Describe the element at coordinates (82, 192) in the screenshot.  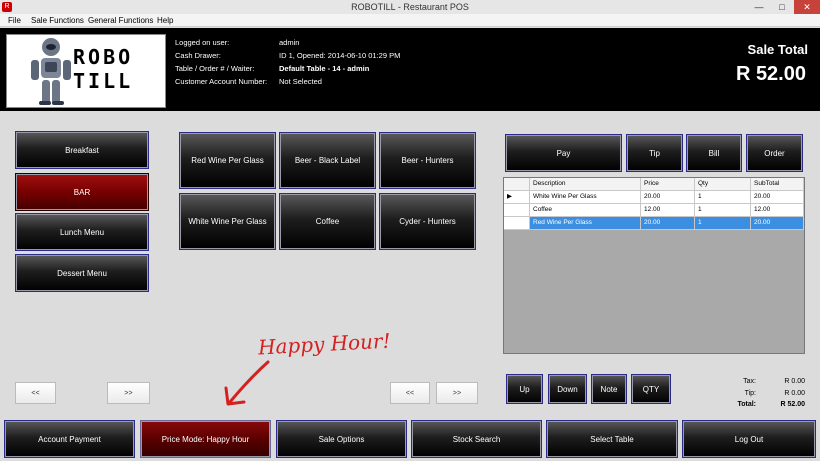
I see `category-bar: BAR` at that location.